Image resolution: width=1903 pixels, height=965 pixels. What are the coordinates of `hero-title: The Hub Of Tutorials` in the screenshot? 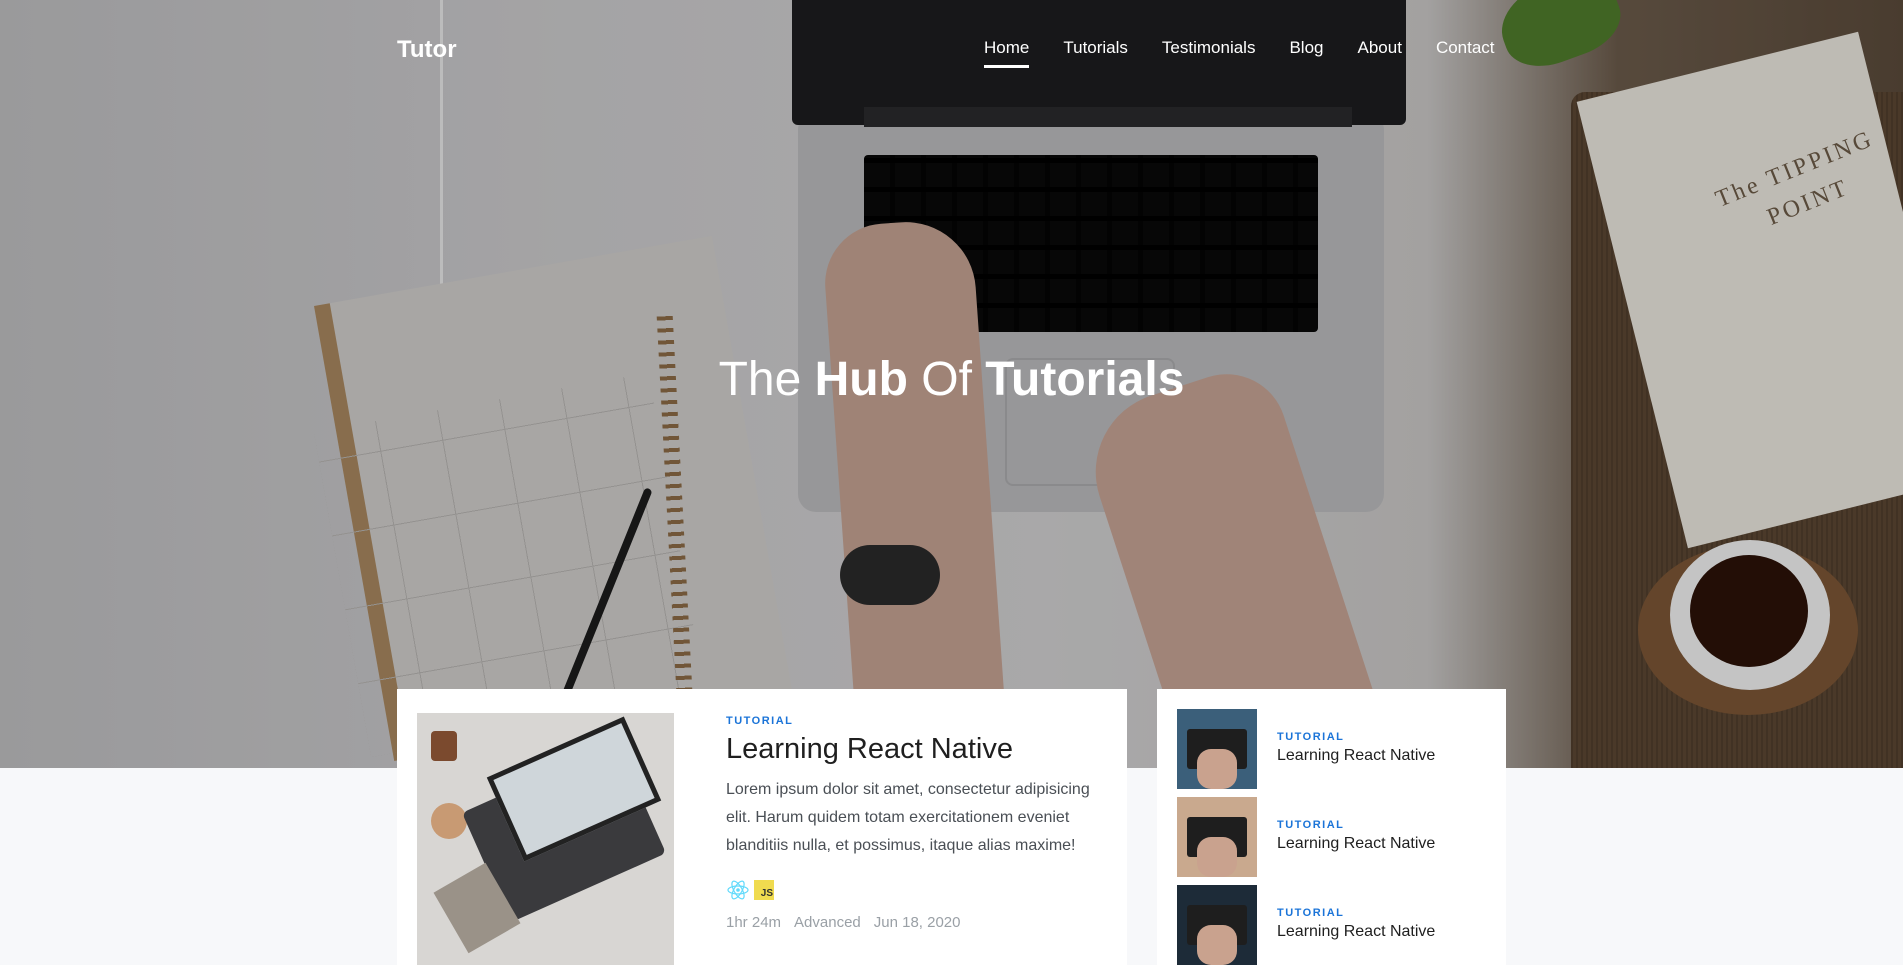 It's located at (951, 379).